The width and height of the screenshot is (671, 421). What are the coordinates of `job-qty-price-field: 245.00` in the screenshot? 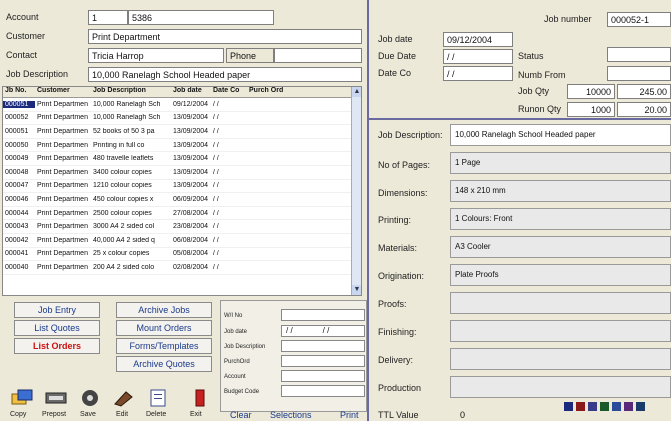 It's located at (644, 91).